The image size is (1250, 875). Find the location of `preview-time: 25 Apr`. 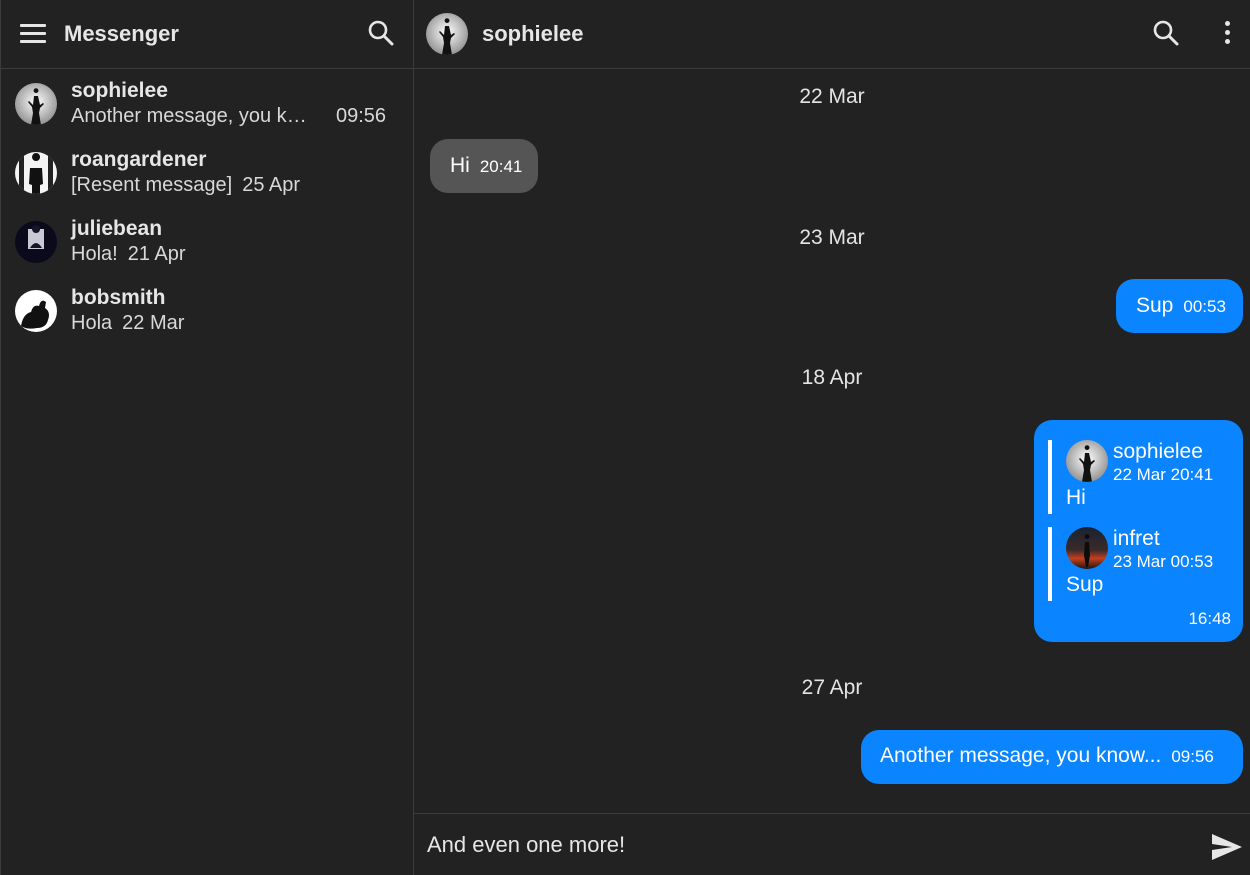

preview-time: 25 Apr is located at coordinates (271, 185).